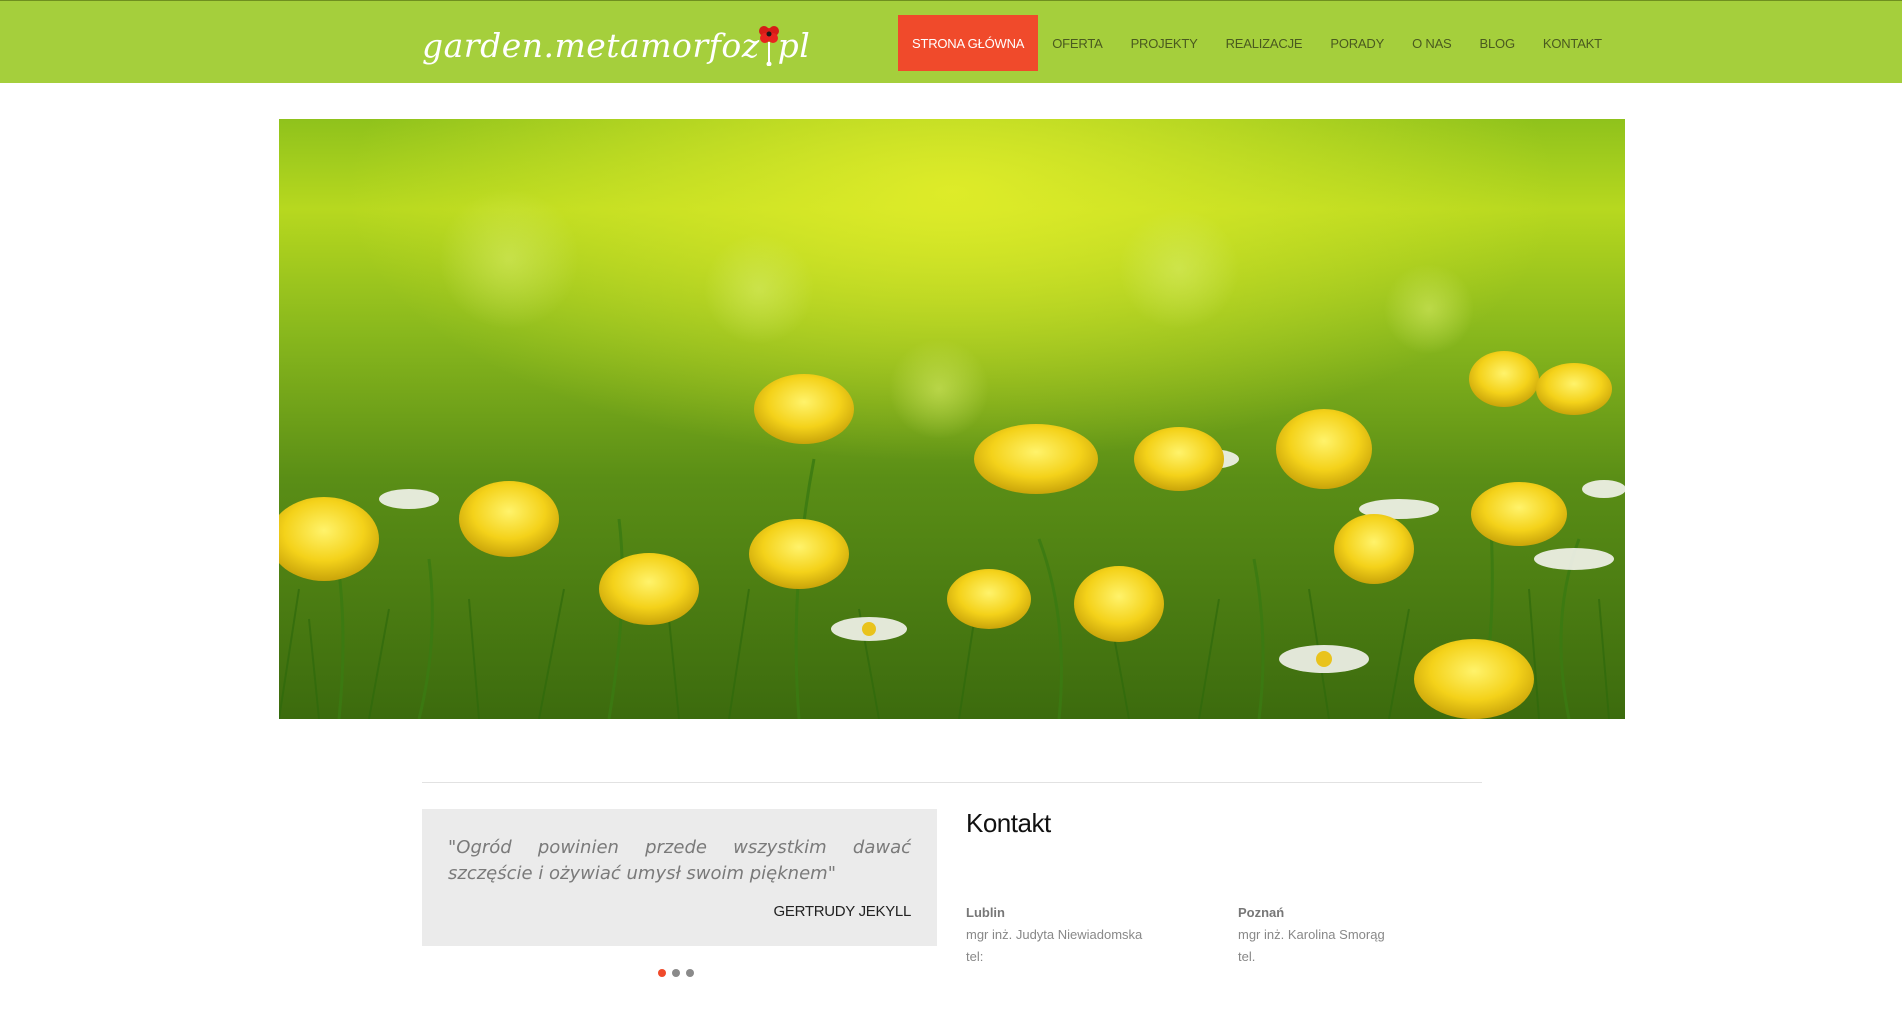 This screenshot has height=1032, width=1902. I want to click on nav-item-oferta: OFERTA, so click(1077, 43).